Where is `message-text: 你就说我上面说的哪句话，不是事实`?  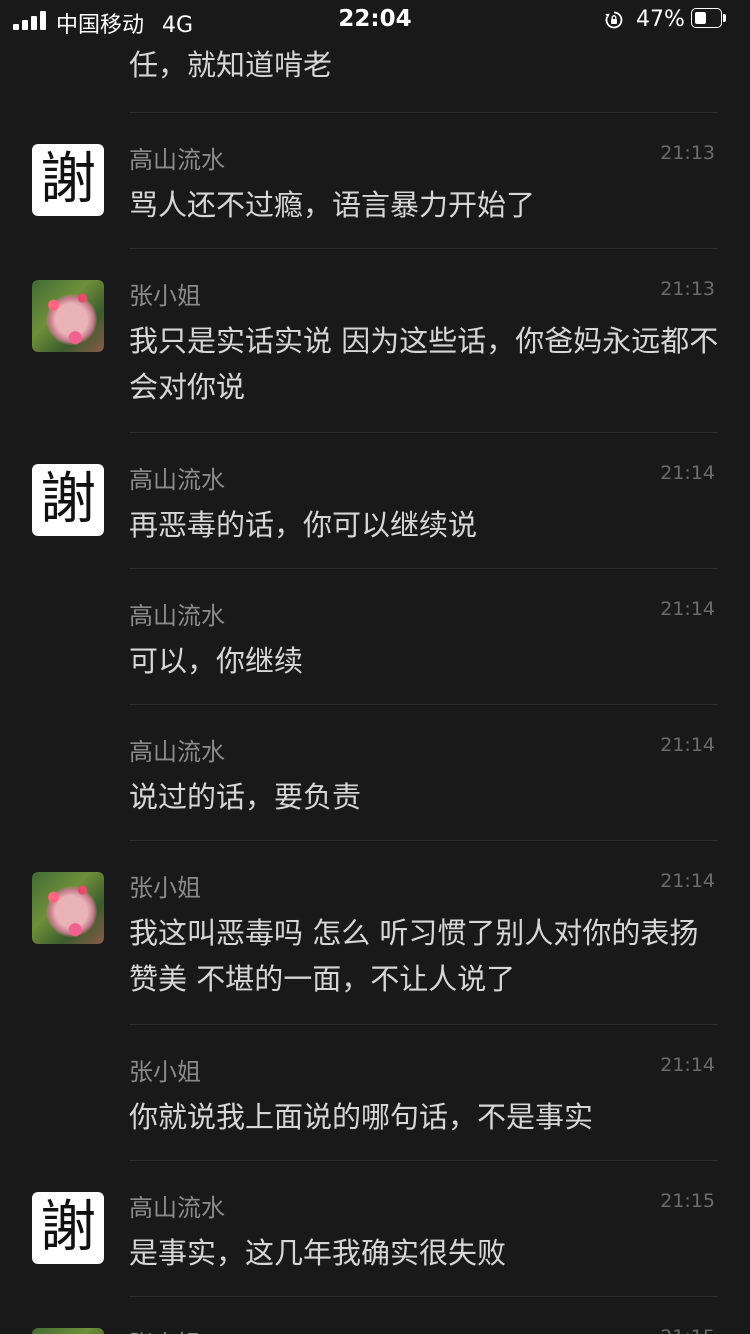
message-text: 你就说我上面说的哪句话，不是事实 is located at coordinates (361, 1117).